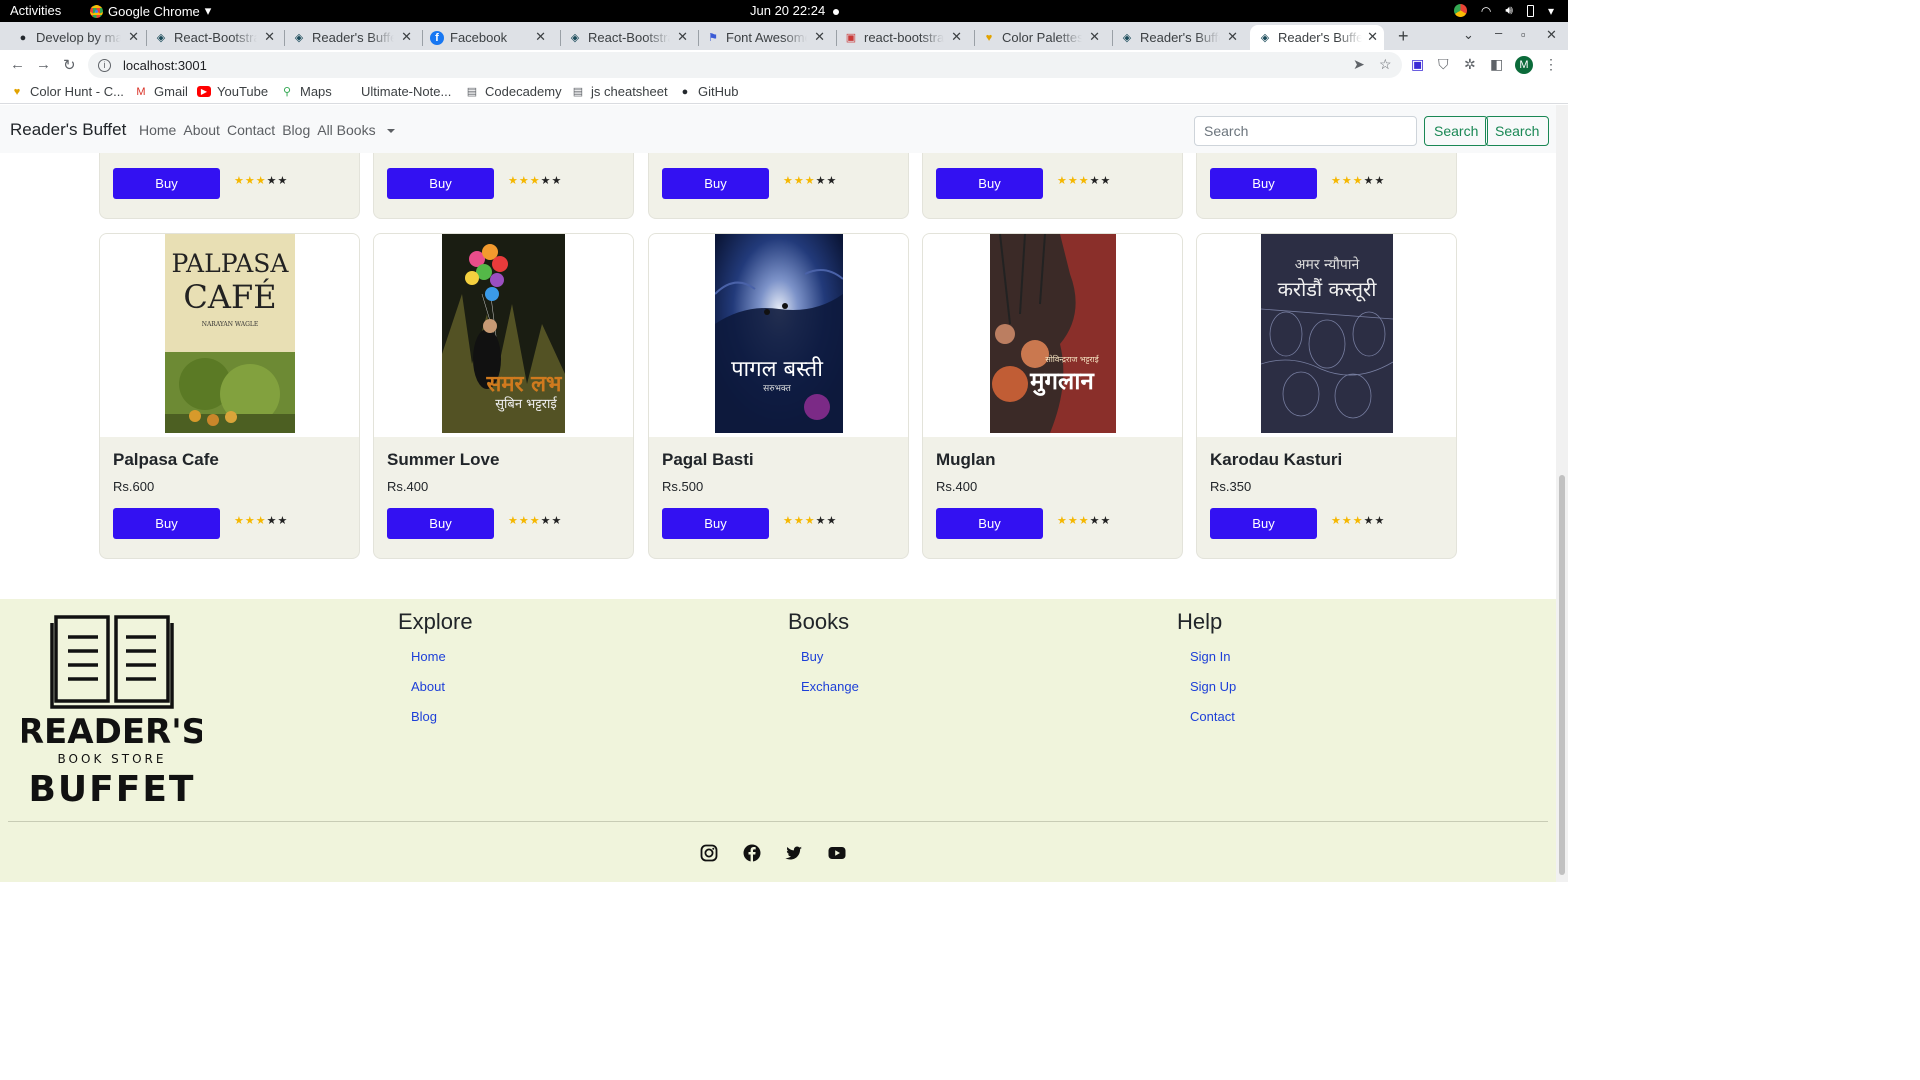 This screenshot has height=1080, width=1920. Describe the element at coordinates (1385, 64) in the screenshot. I see `bookmark-star-icon: ☆` at that location.